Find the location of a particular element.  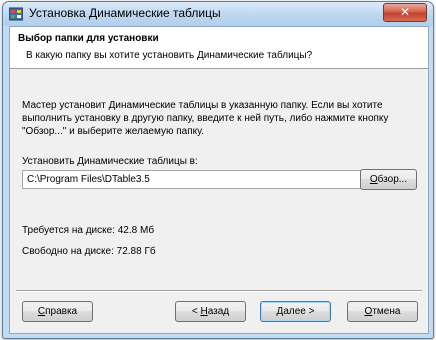

help-button: Справка is located at coordinates (57, 311).